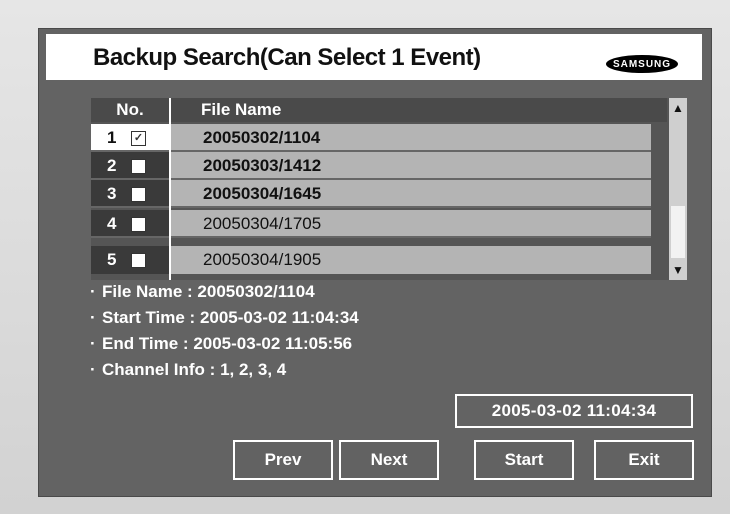 This screenshot has height=514, width=730. Describe the element at coordinates (262, 223) in the screenshot. I see `row-file-name: 20050304/1705` at that location.